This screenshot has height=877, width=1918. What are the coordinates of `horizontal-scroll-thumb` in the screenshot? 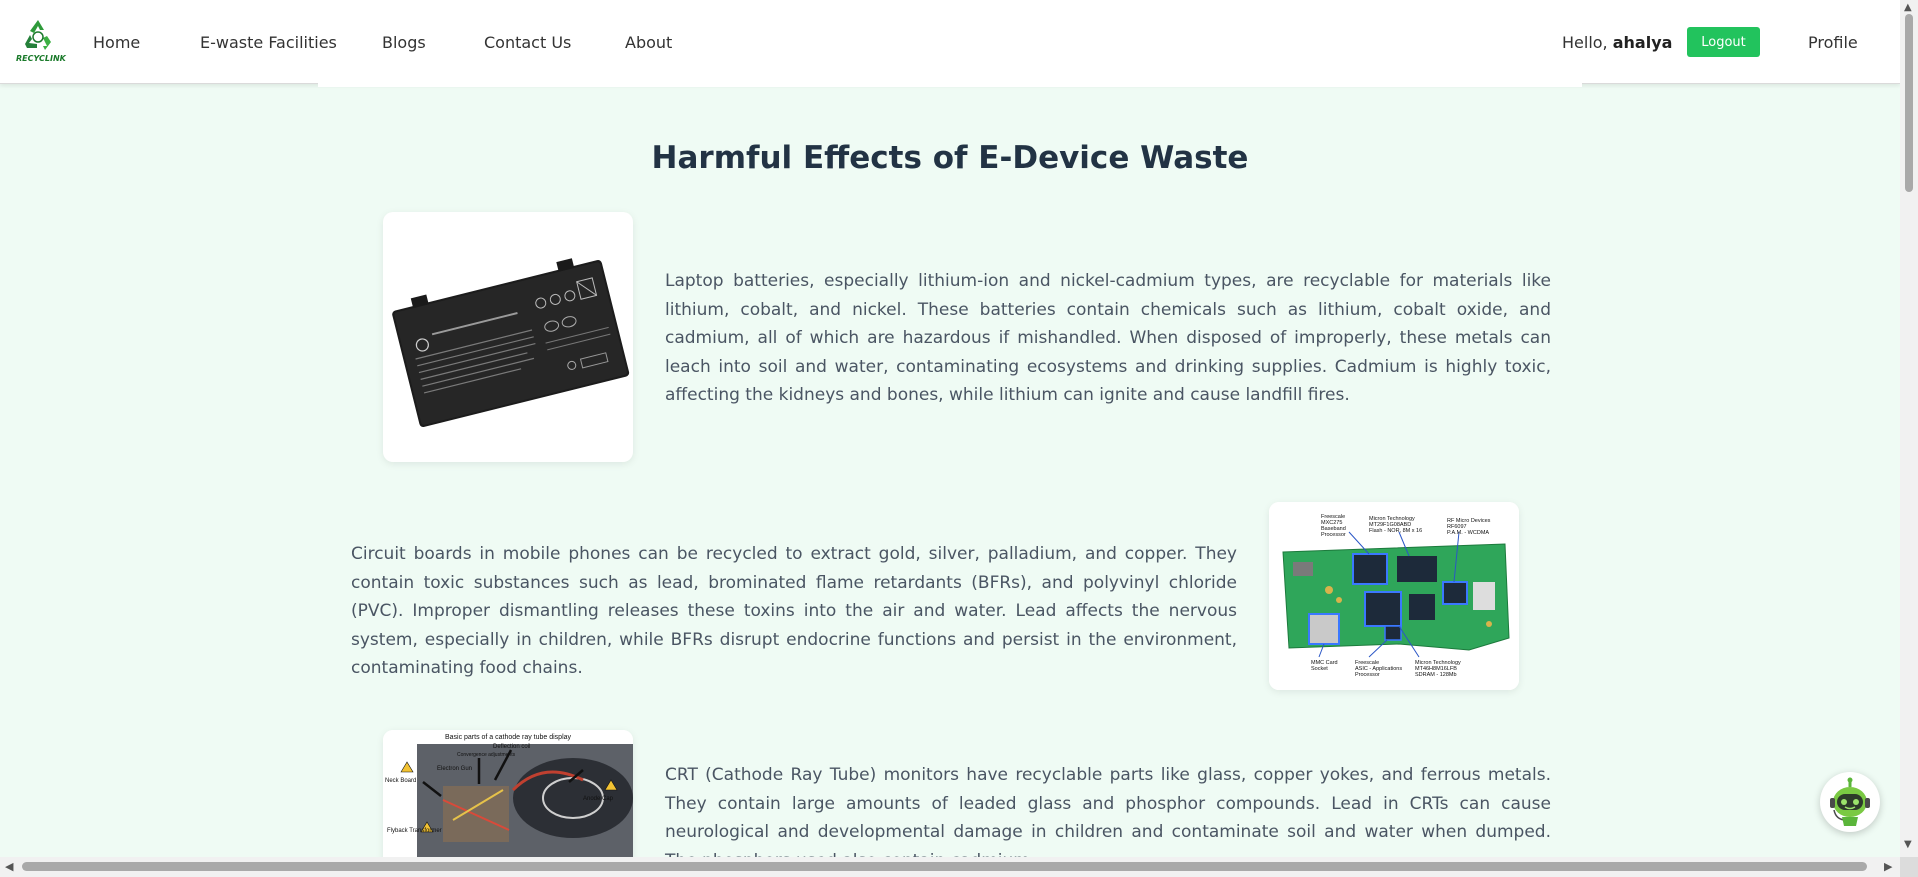 It's located at (944, 866).